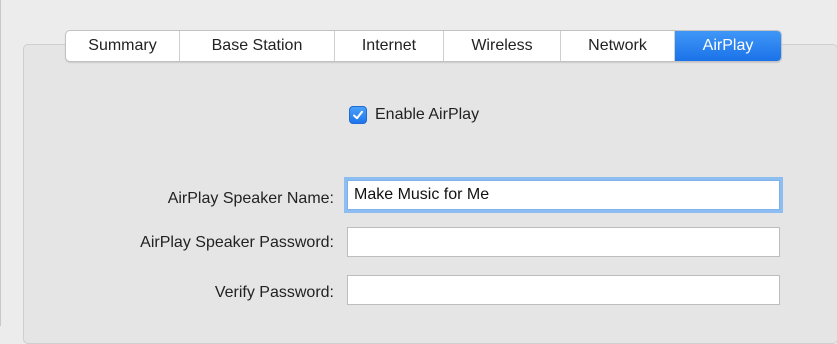  What do you see at coordinates (427, 114) in the screenshot?
I see `enable-airplay-label: Enable AirPlay` at bounding box center [427, 114].